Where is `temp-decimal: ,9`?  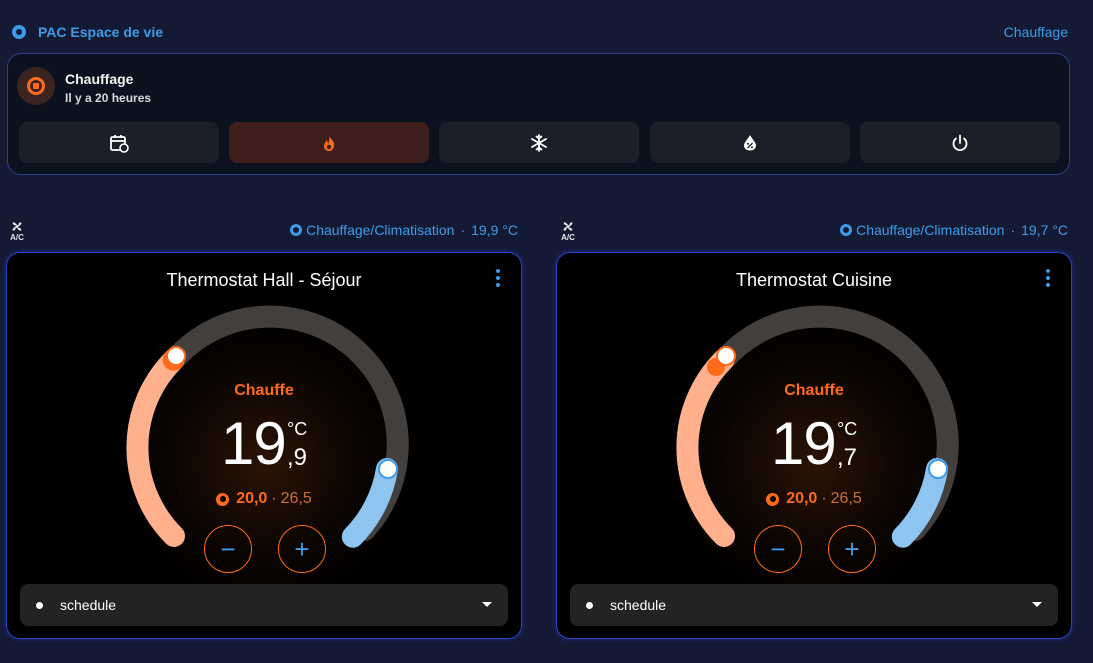
temp-decimal: ,9 is located at coordinates (297, 457).